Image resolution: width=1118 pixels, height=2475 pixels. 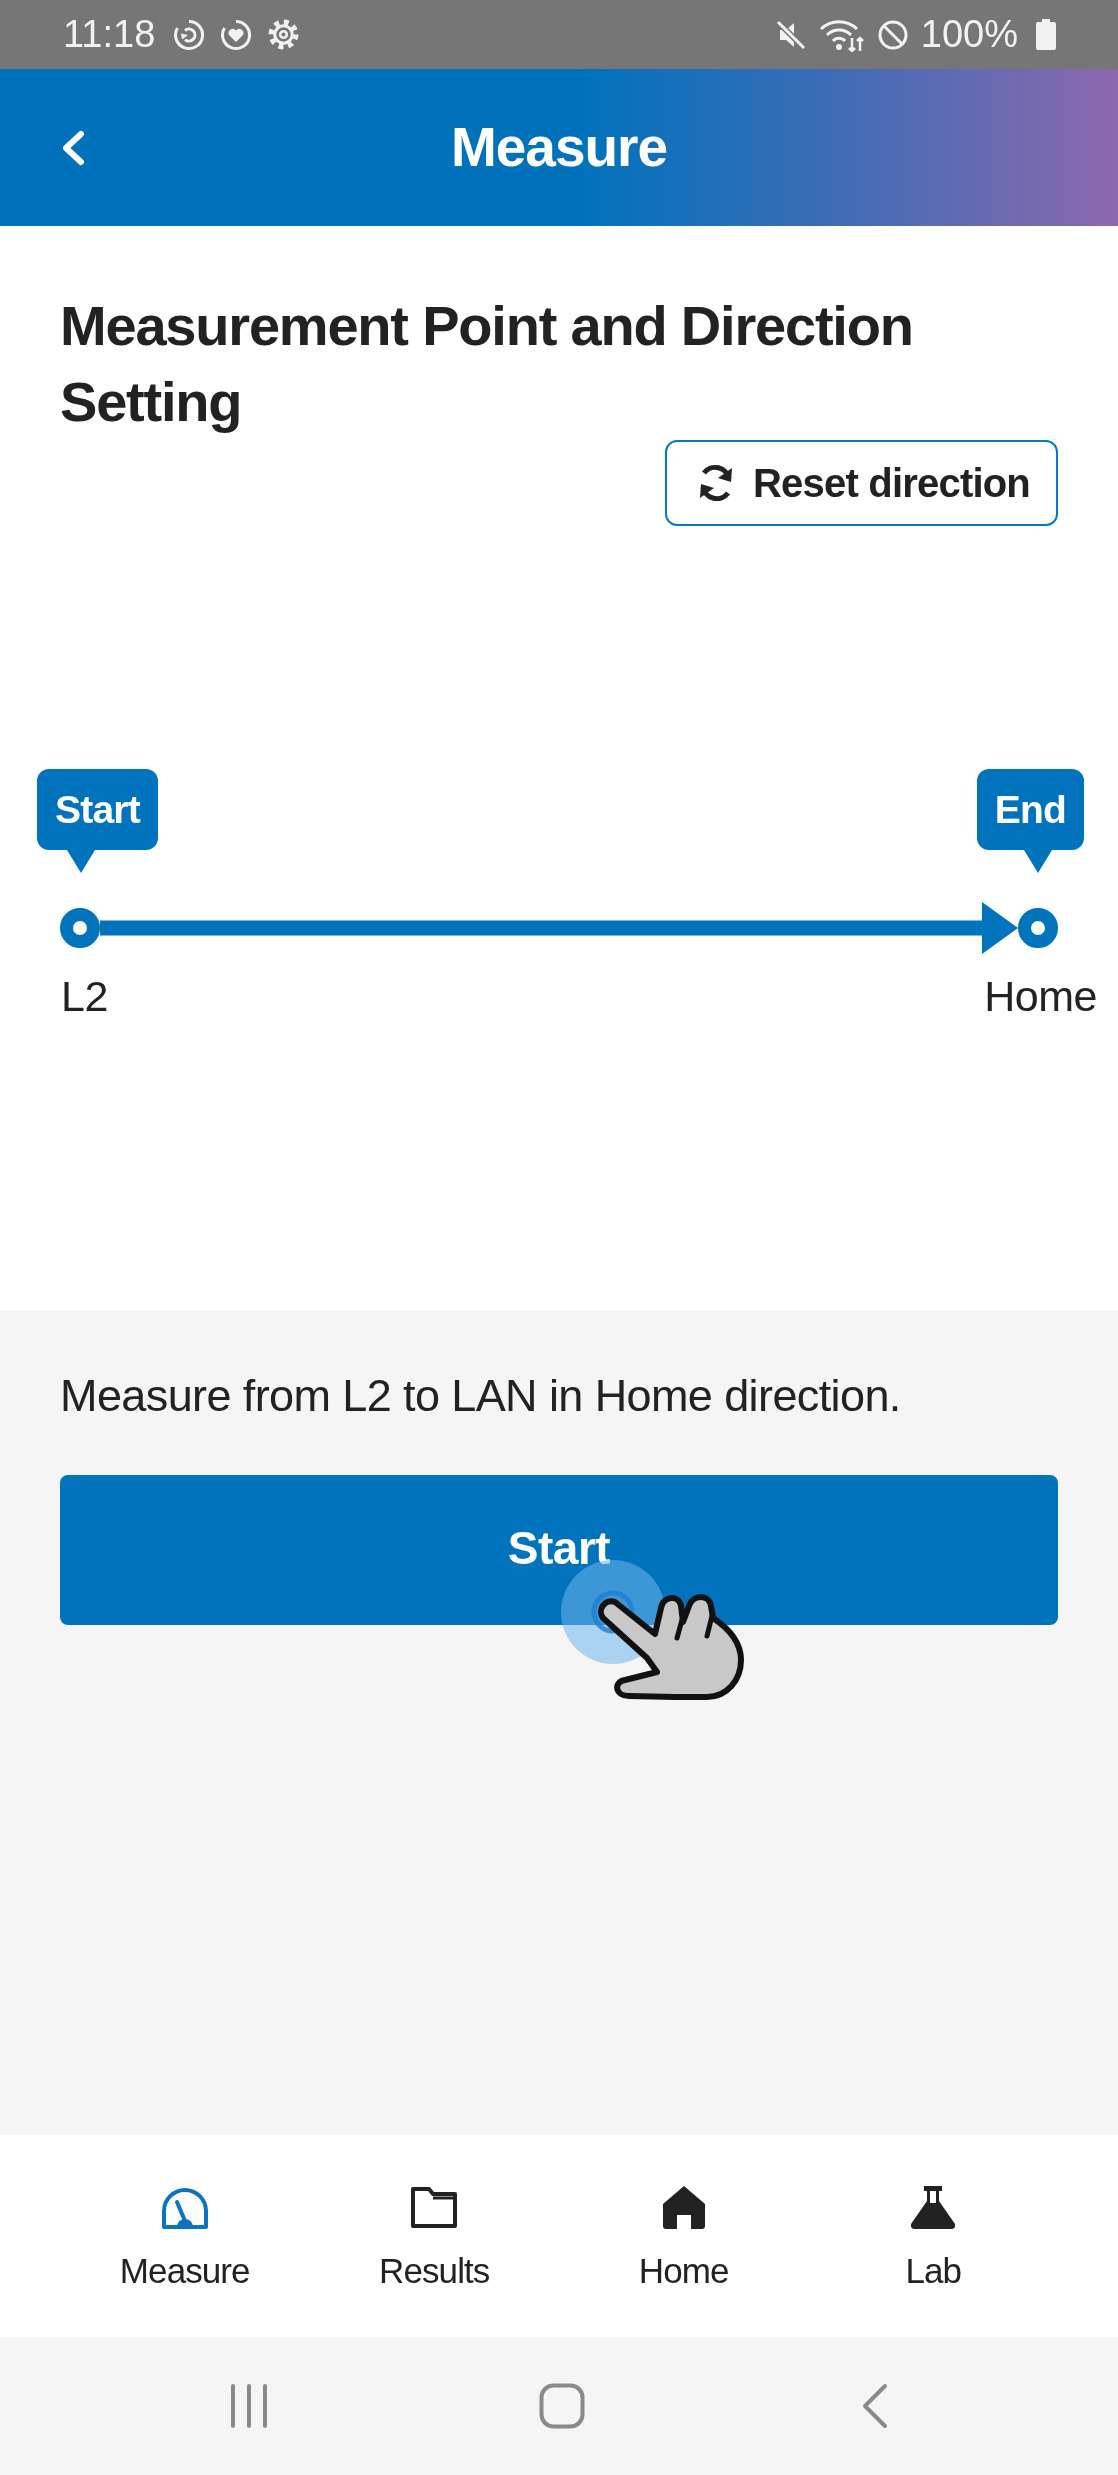 I want to click on circle-arrow-icon, so click(x=189, y=34).